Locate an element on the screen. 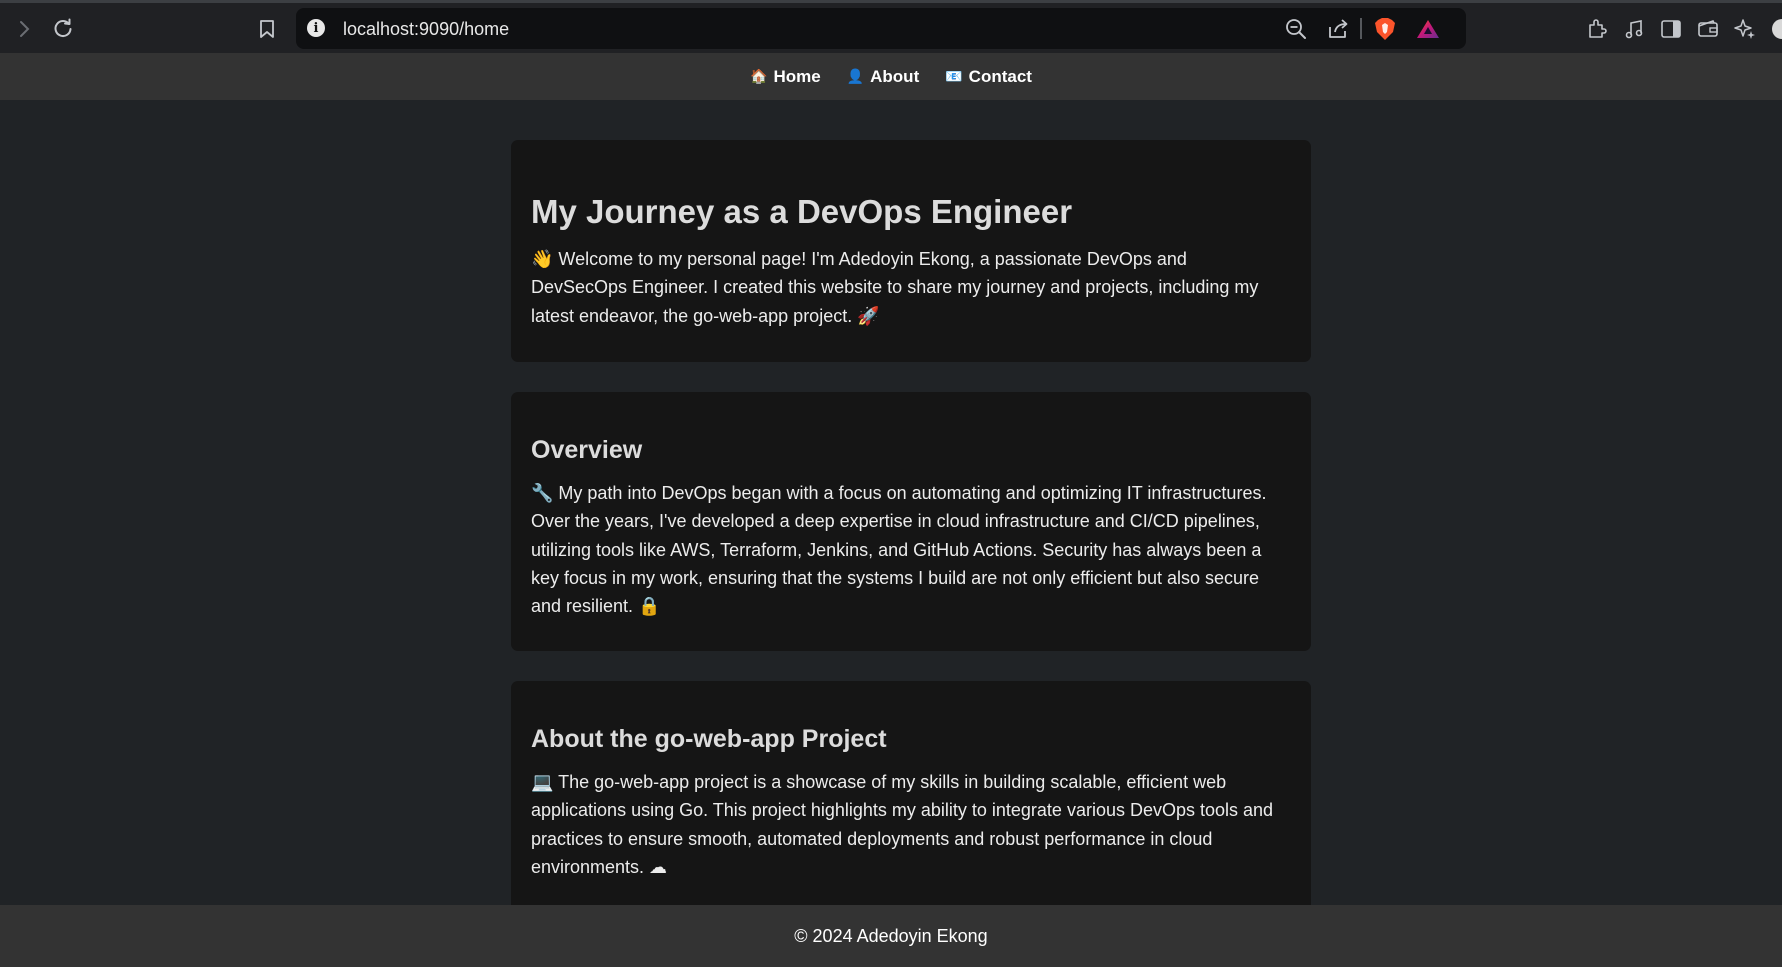 The height and width of the screenshot is (967, 1782). nav-home-label: Home is located at coordinates (796, 77).